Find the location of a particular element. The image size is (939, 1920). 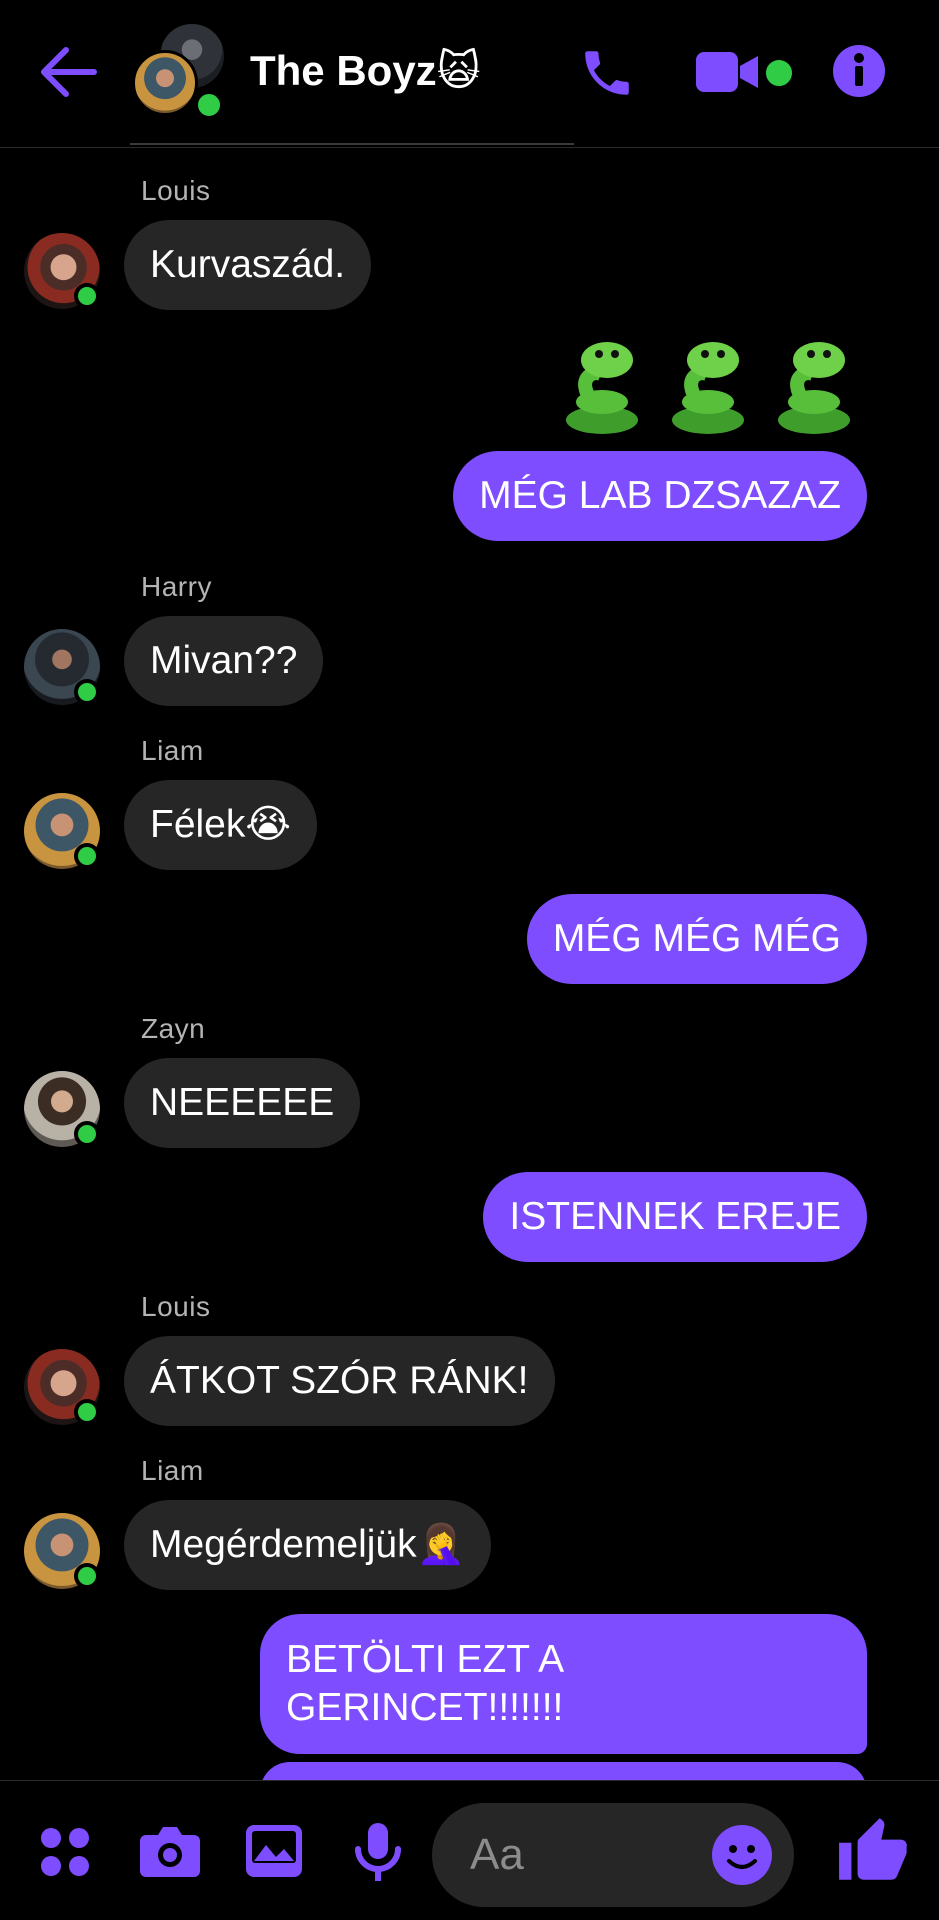

incoming-message: ÁTKOT SZÓR RÁNK! is located at coordinates (339, 1381).